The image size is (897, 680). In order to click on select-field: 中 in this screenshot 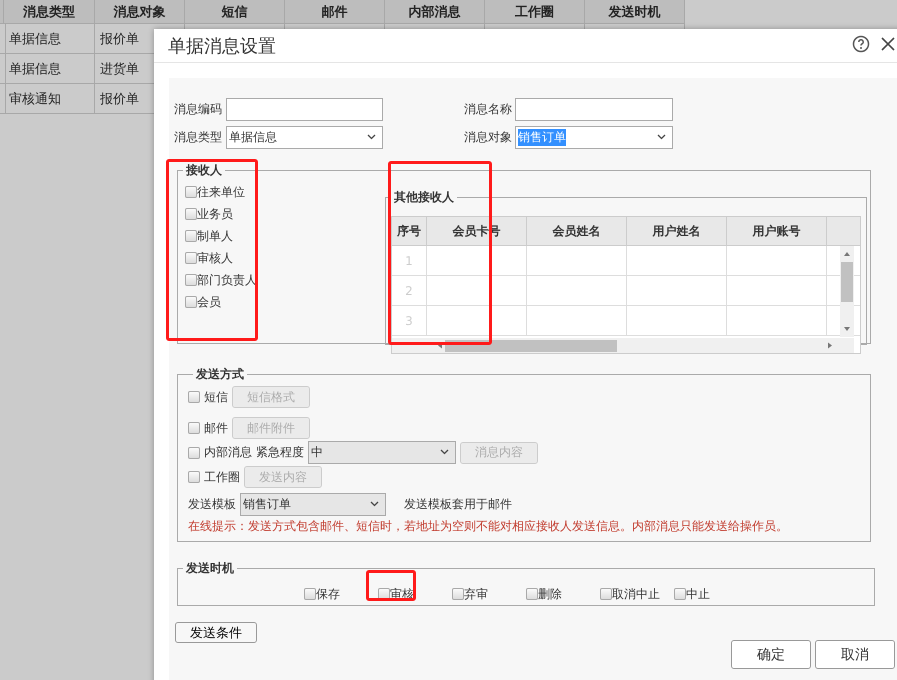, I will do `click(382, 452)`.